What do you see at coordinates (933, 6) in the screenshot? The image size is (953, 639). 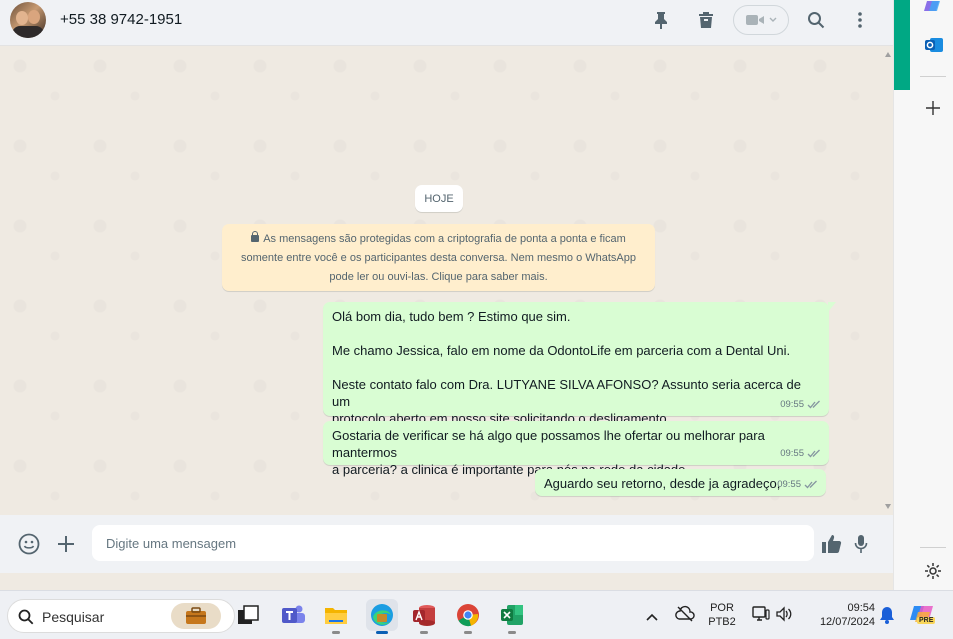 I see `copilot-icon` at bounding box center [933, 6].